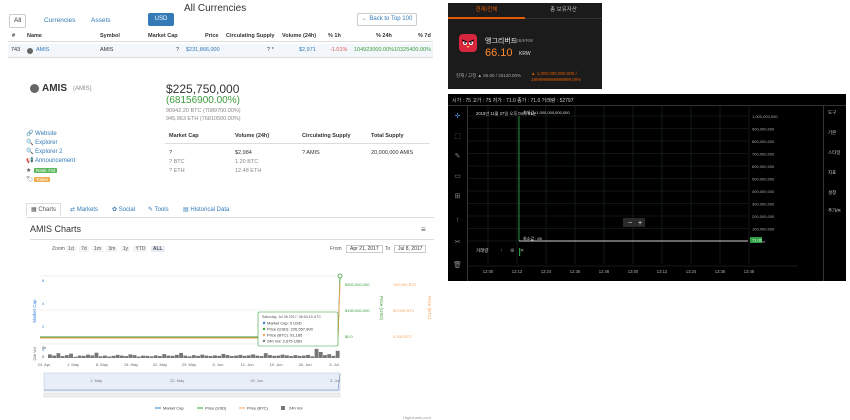 The height and width of the screenshot is (420, 850). I want to click on tab-social: ✿ Social, so click(123, 209).